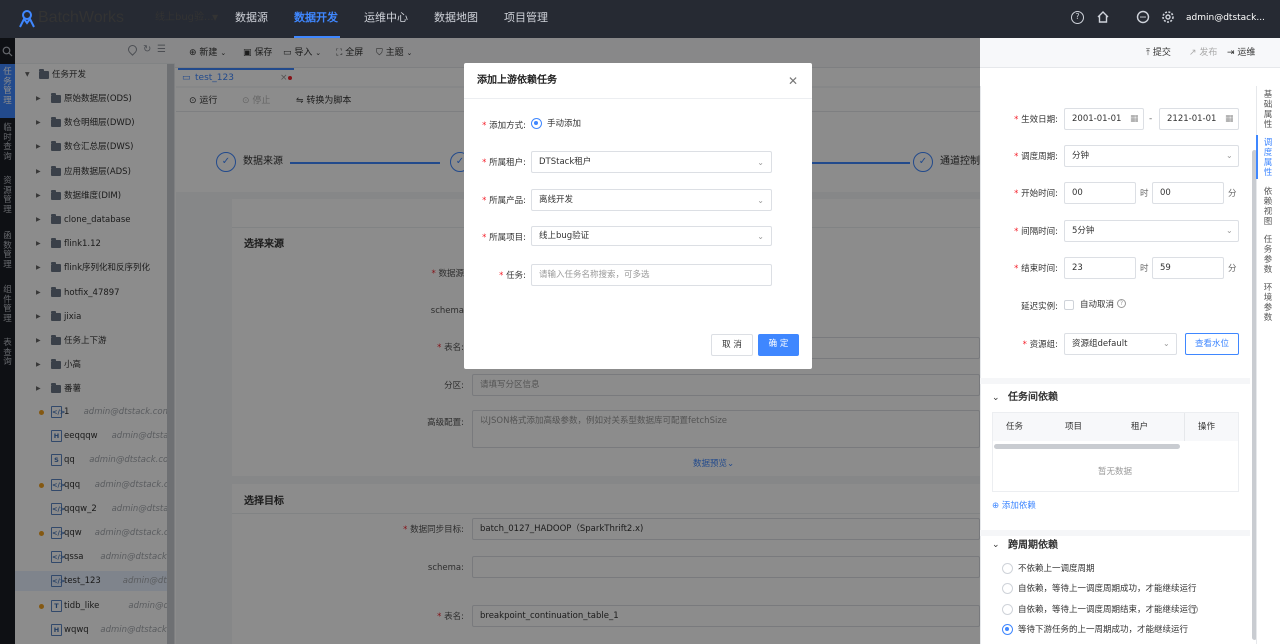 The height and width of the screenshot is (644, 1280). What do you see at coordinates (1188, 268) in the screenshot?
I see `end-minute-select: 59` at bounding box center [1188, 268].